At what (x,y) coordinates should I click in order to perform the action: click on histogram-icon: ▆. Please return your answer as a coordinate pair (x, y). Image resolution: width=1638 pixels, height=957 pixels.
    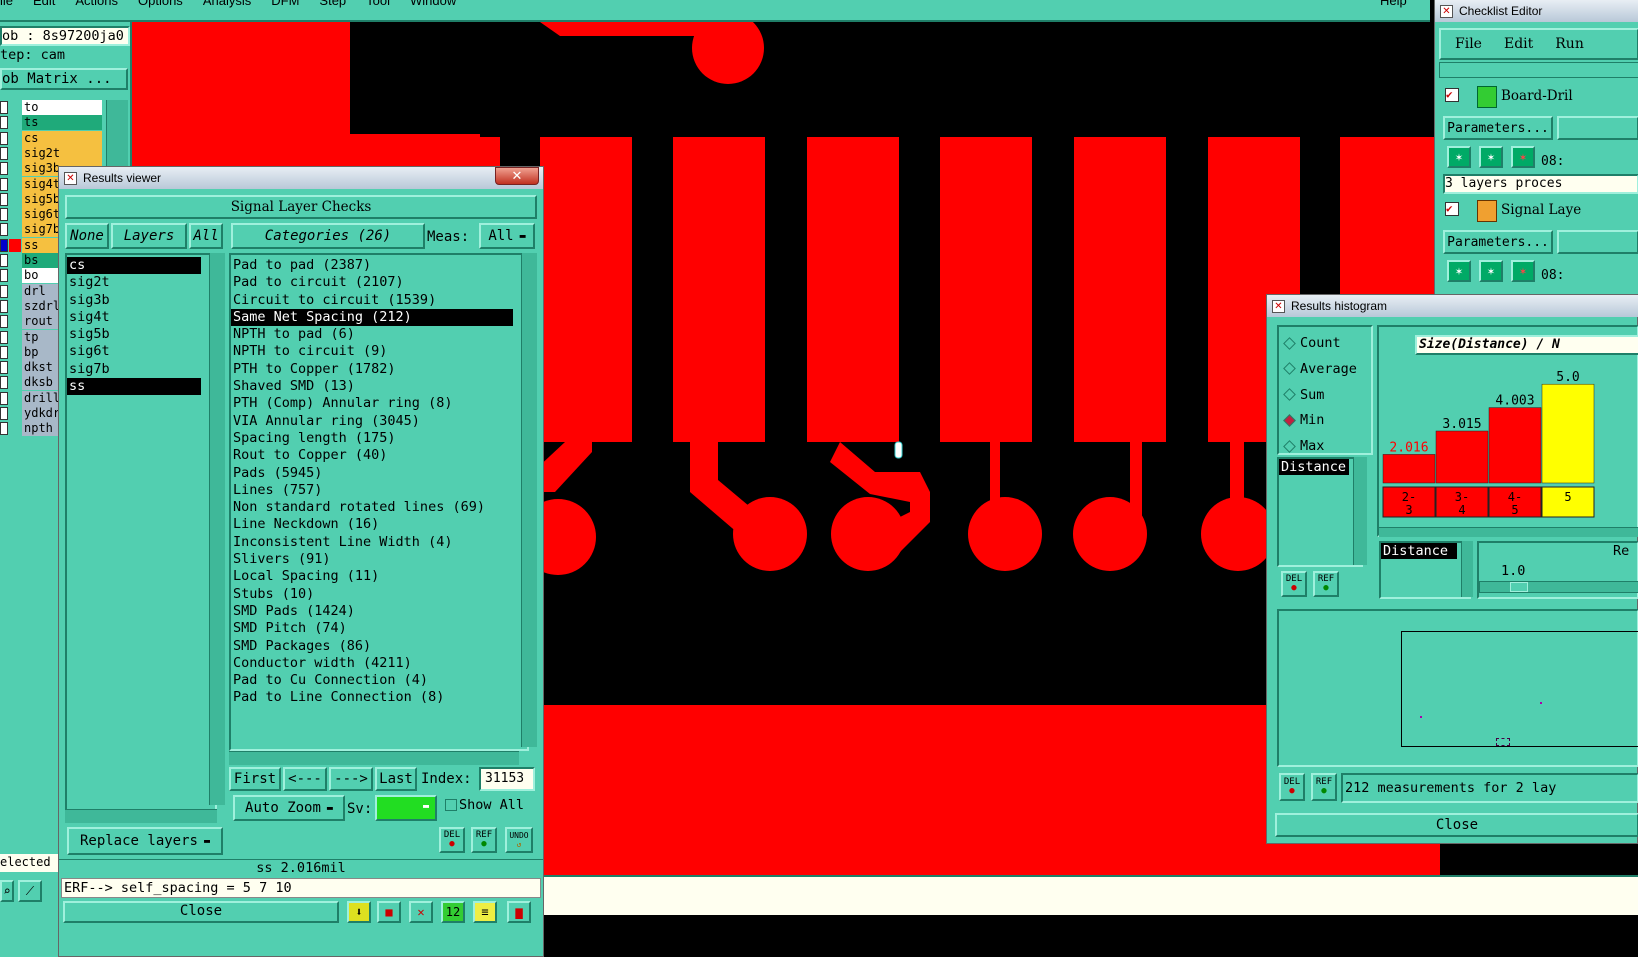
    Looking at the image, I should click on (519, 912).